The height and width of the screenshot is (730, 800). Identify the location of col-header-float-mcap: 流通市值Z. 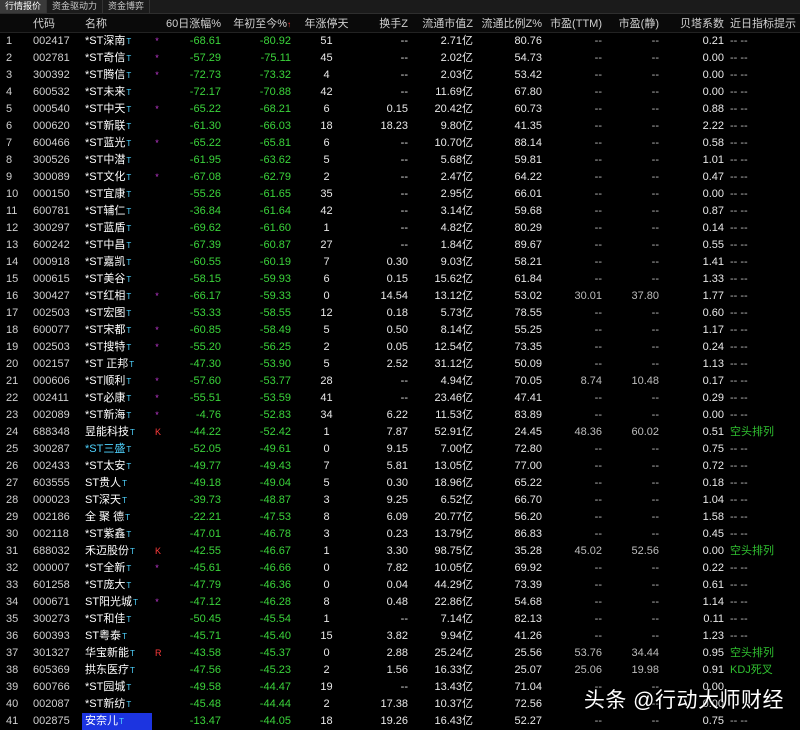
(443, 23).